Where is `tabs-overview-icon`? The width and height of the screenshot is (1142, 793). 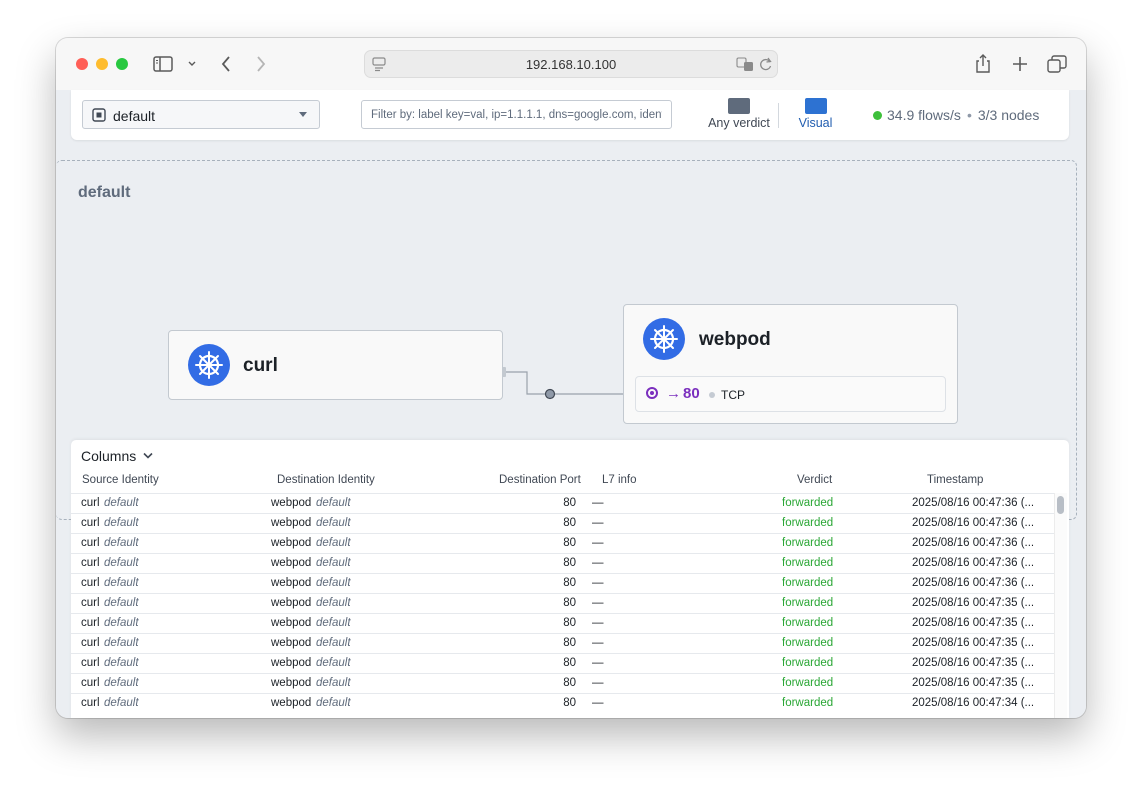 tabs-overview-icon is located at coordinates (1057, 64).